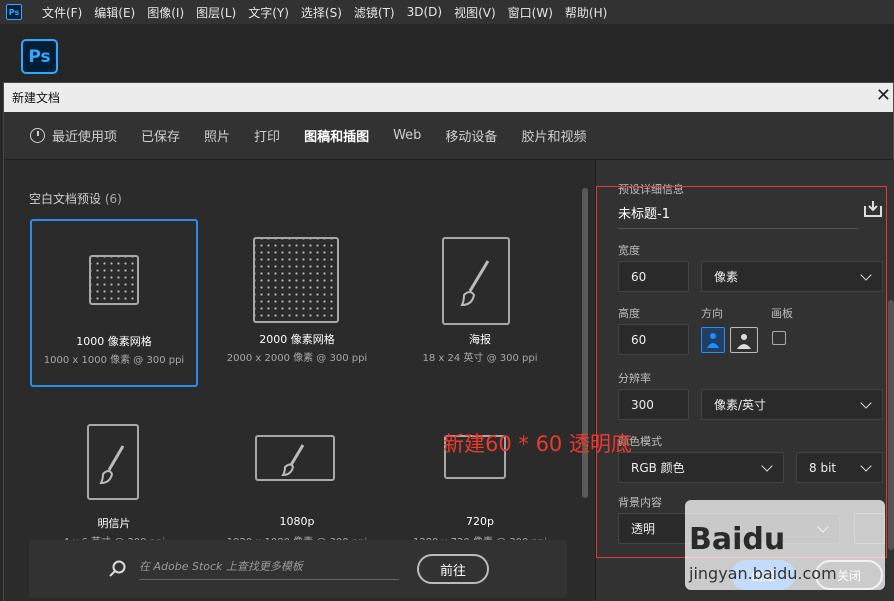 Image resolution: width=894 pixels, height=601 pixels. I want to click on menu-image: 图像(I), so click(165, 12).